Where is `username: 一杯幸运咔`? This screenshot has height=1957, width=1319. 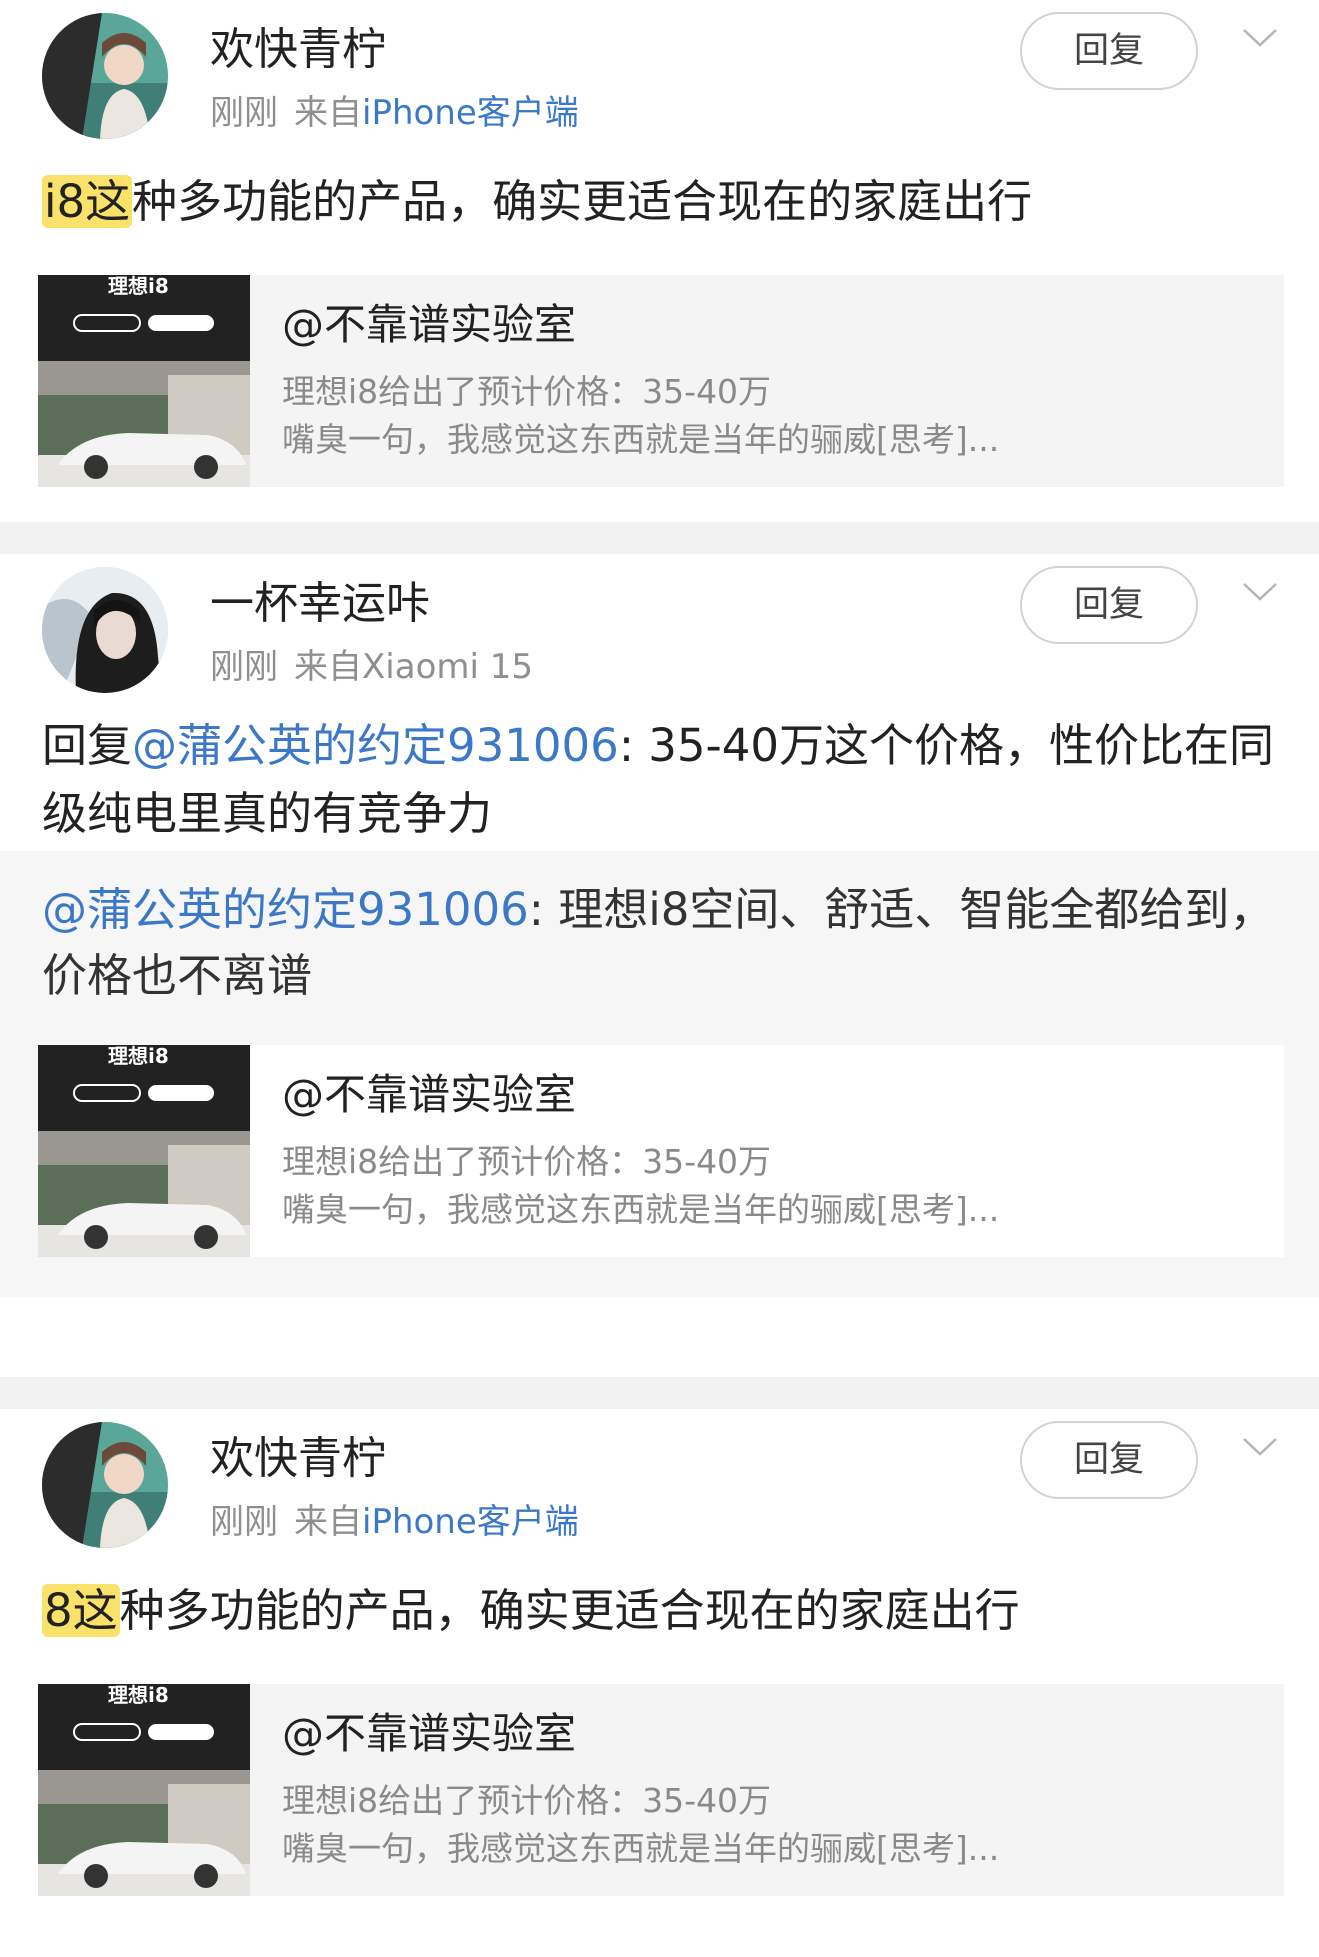
username: 一杯幸运咔 is located at coordinates (320, 604).